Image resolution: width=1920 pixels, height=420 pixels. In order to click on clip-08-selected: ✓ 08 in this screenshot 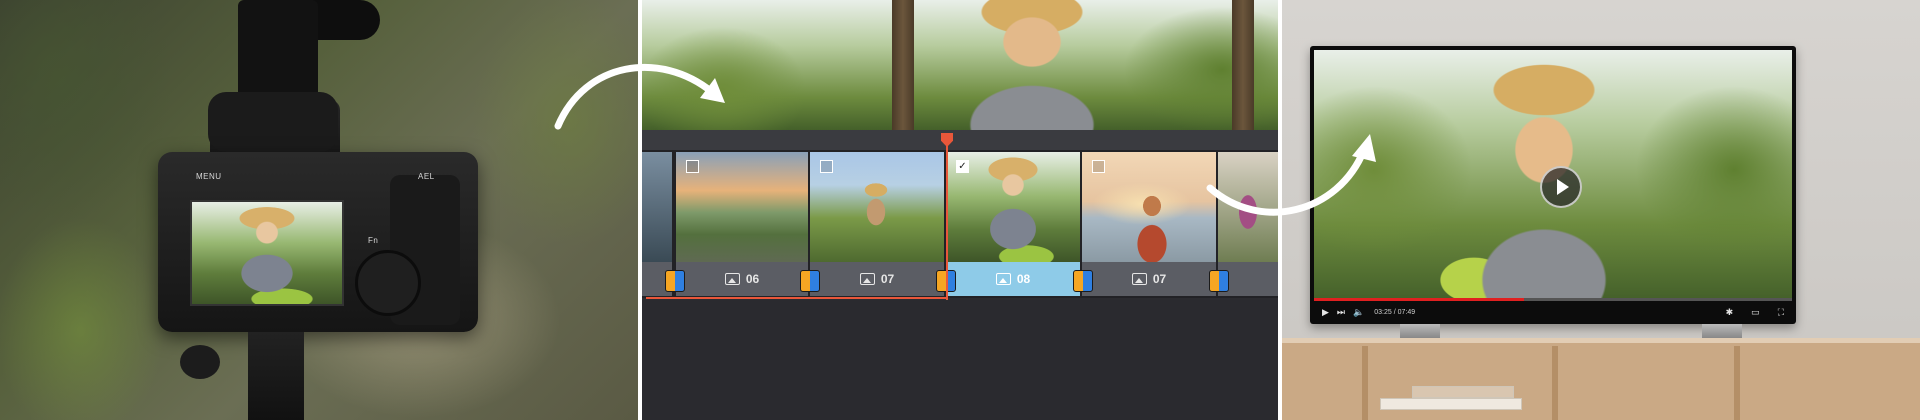, I will do `click(1013, 224)`.